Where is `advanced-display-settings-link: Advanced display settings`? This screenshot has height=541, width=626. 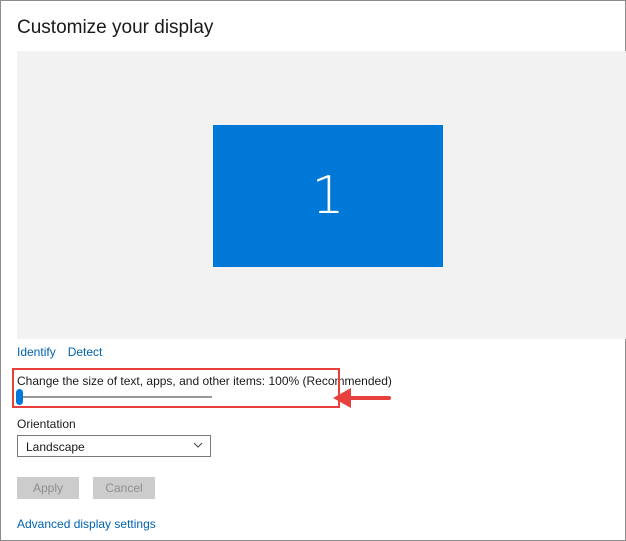
advanced-display-settings-link: Advanced display settings is located at coordinates (86, 524).